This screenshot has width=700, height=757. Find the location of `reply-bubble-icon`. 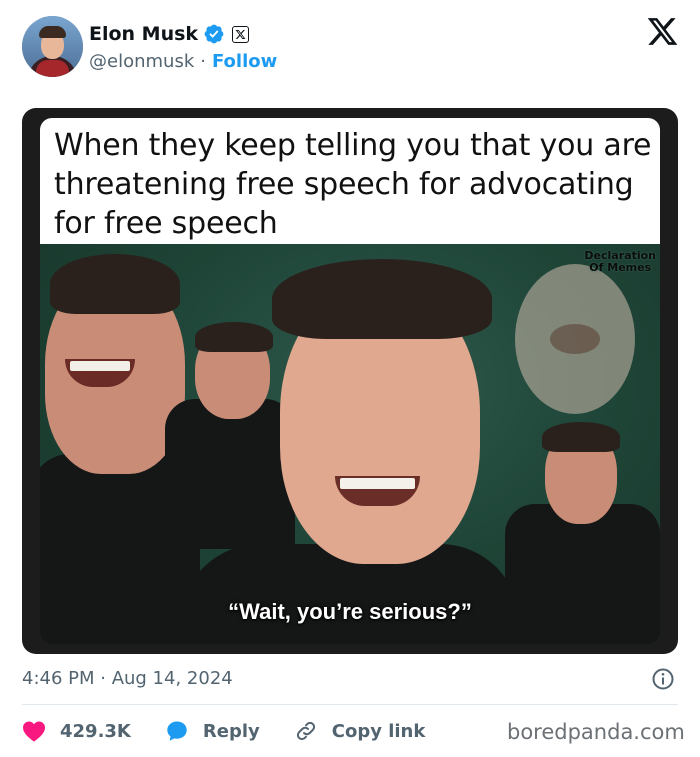

reply-bubble-icon is located at coordinates (177, 731).